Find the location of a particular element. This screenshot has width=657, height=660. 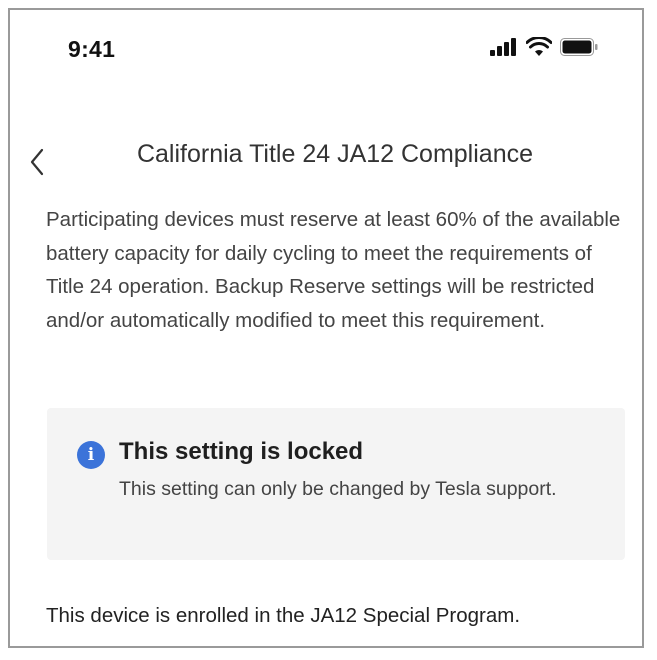

page-title: California Title 24 JA12 Compliance is located at coordinates (335, 154).